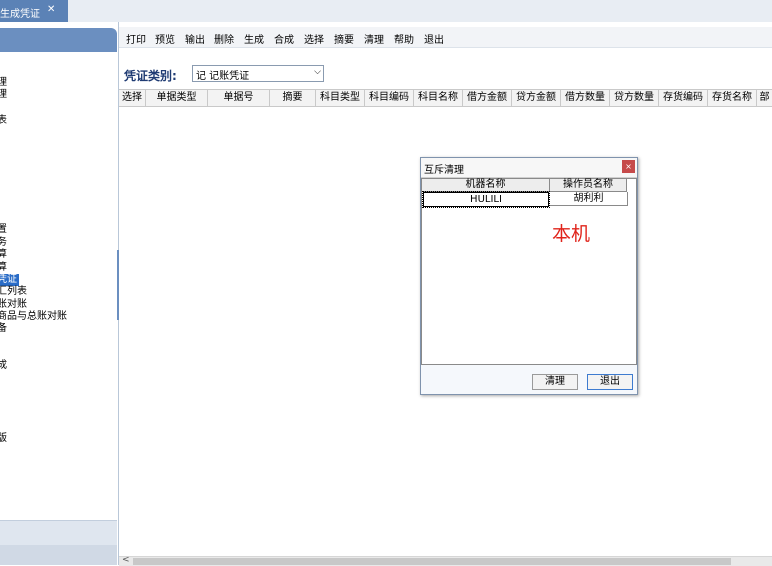 This screenshot has height=566, width=772. What do you see at coordinates (223, 76) in the screenshot?
I see `voucher-type-value: 记 记账凭证` at bounding box center [223, 76].